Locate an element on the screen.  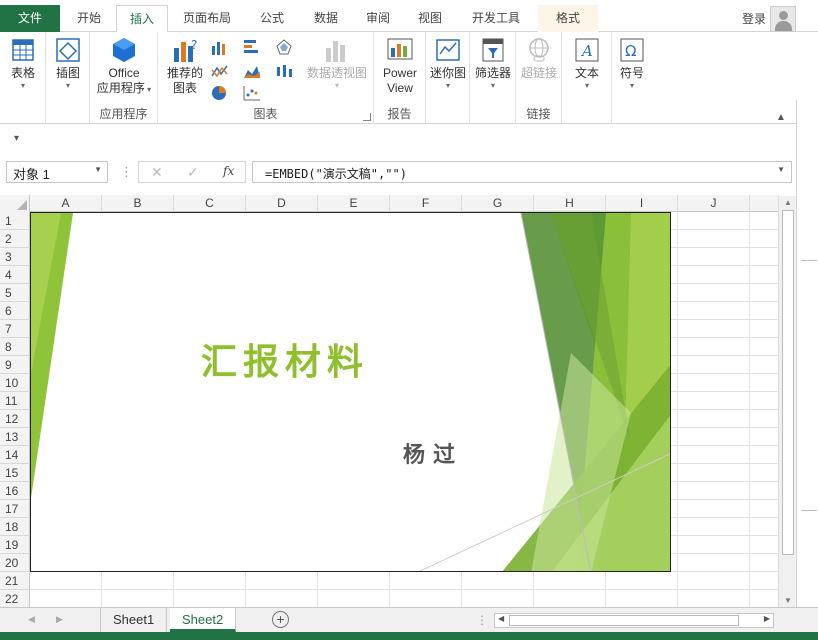
row-header: 18 is located at coordinates (15, 527).